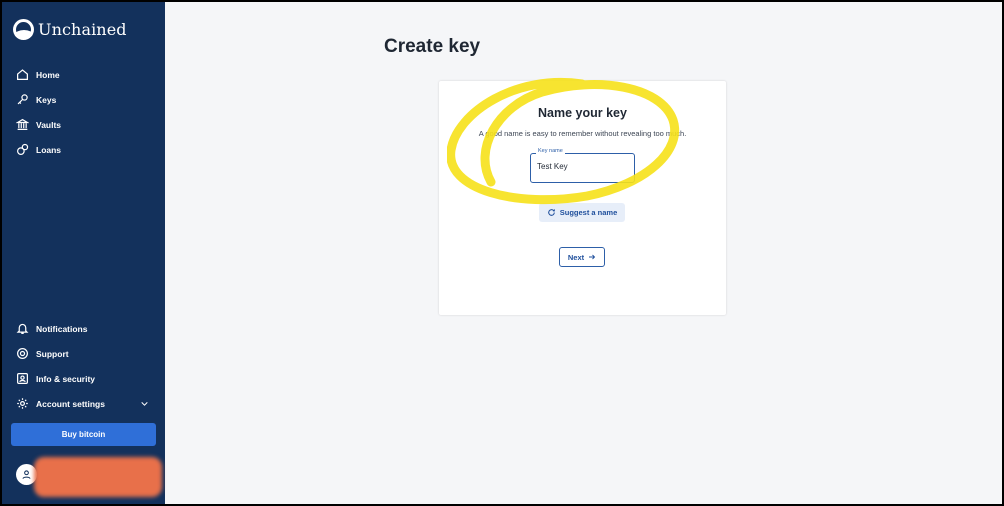 The image size is (1004, 506). I want to click on suggest-name-button: Suggest a name, so click(582, 212).